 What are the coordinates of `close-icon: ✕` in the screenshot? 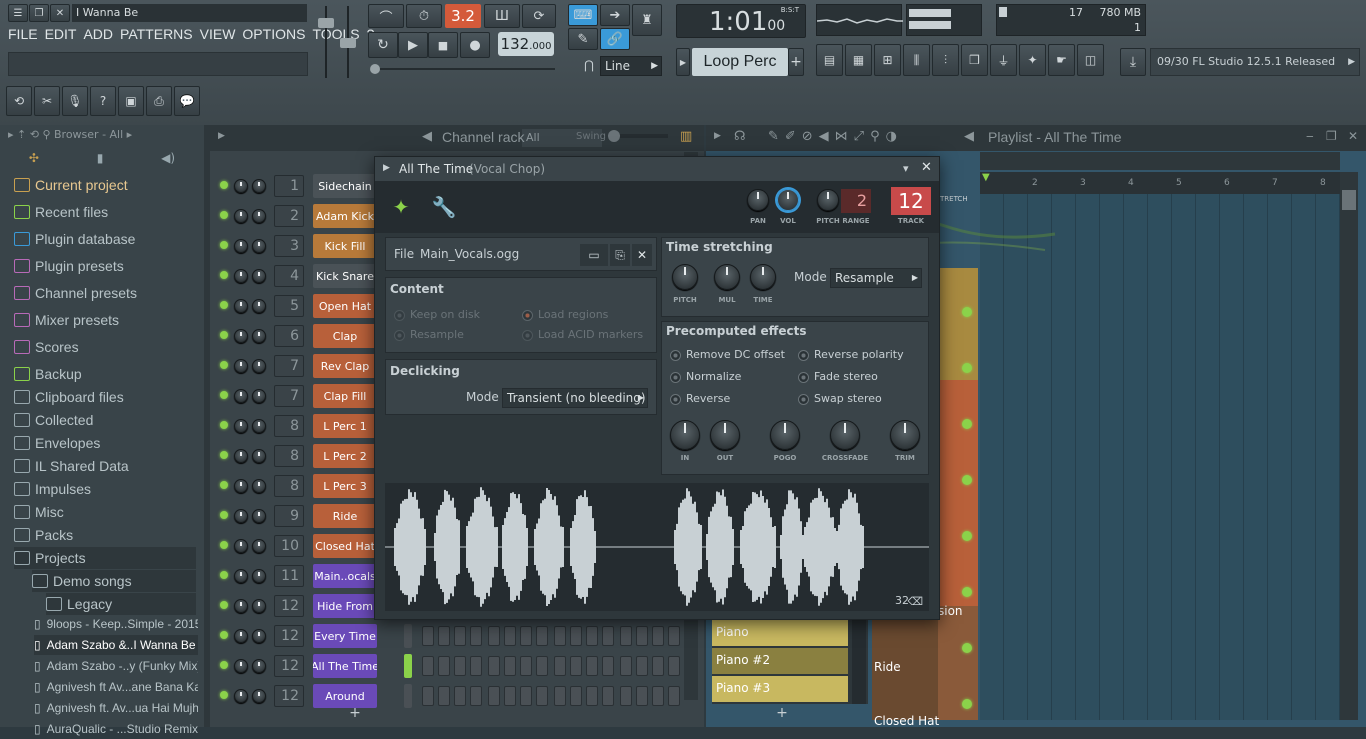 It's located at (1353, 136).